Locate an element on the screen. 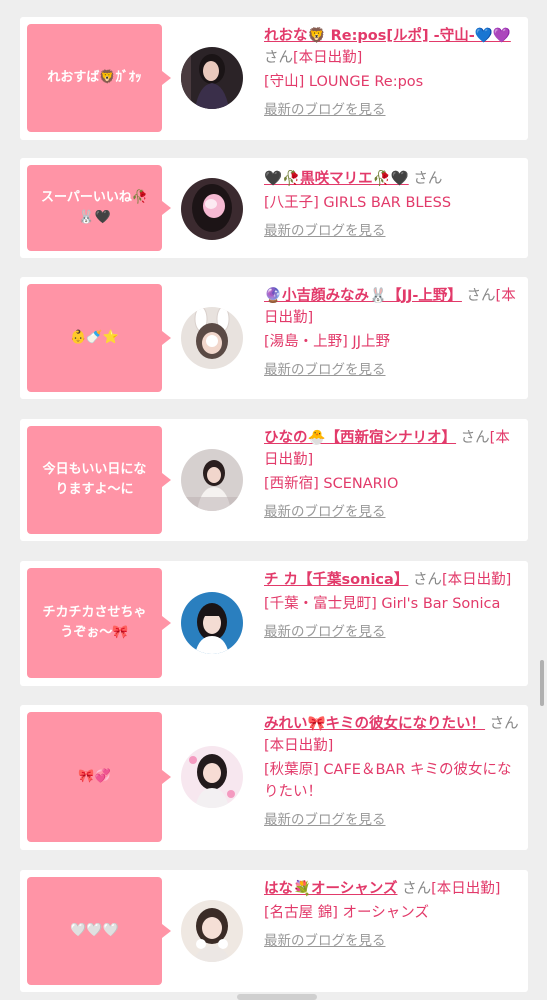 This screenshot has height=1000, width=547. name-line: みれい🎀キミの彼女になりたい！ さん [本日出勤] is located at coordinates (393, 735).